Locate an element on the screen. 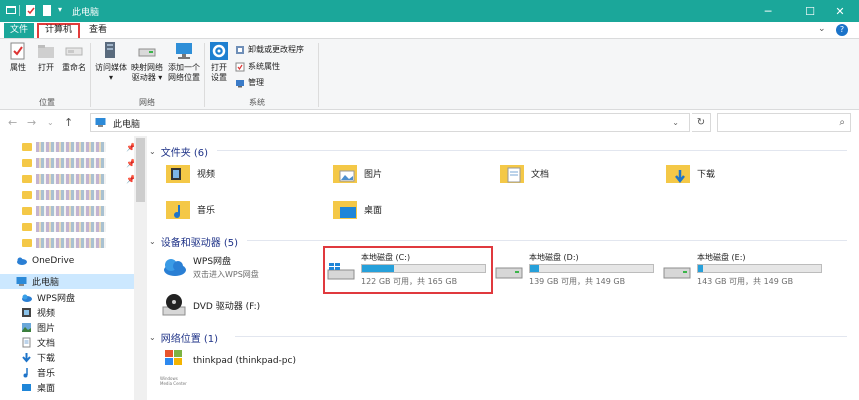 Image resolution: width=859 pixels, height=400 pixels. nav-item-this-pc: 此电脑 is located at coordinates (67, 281).